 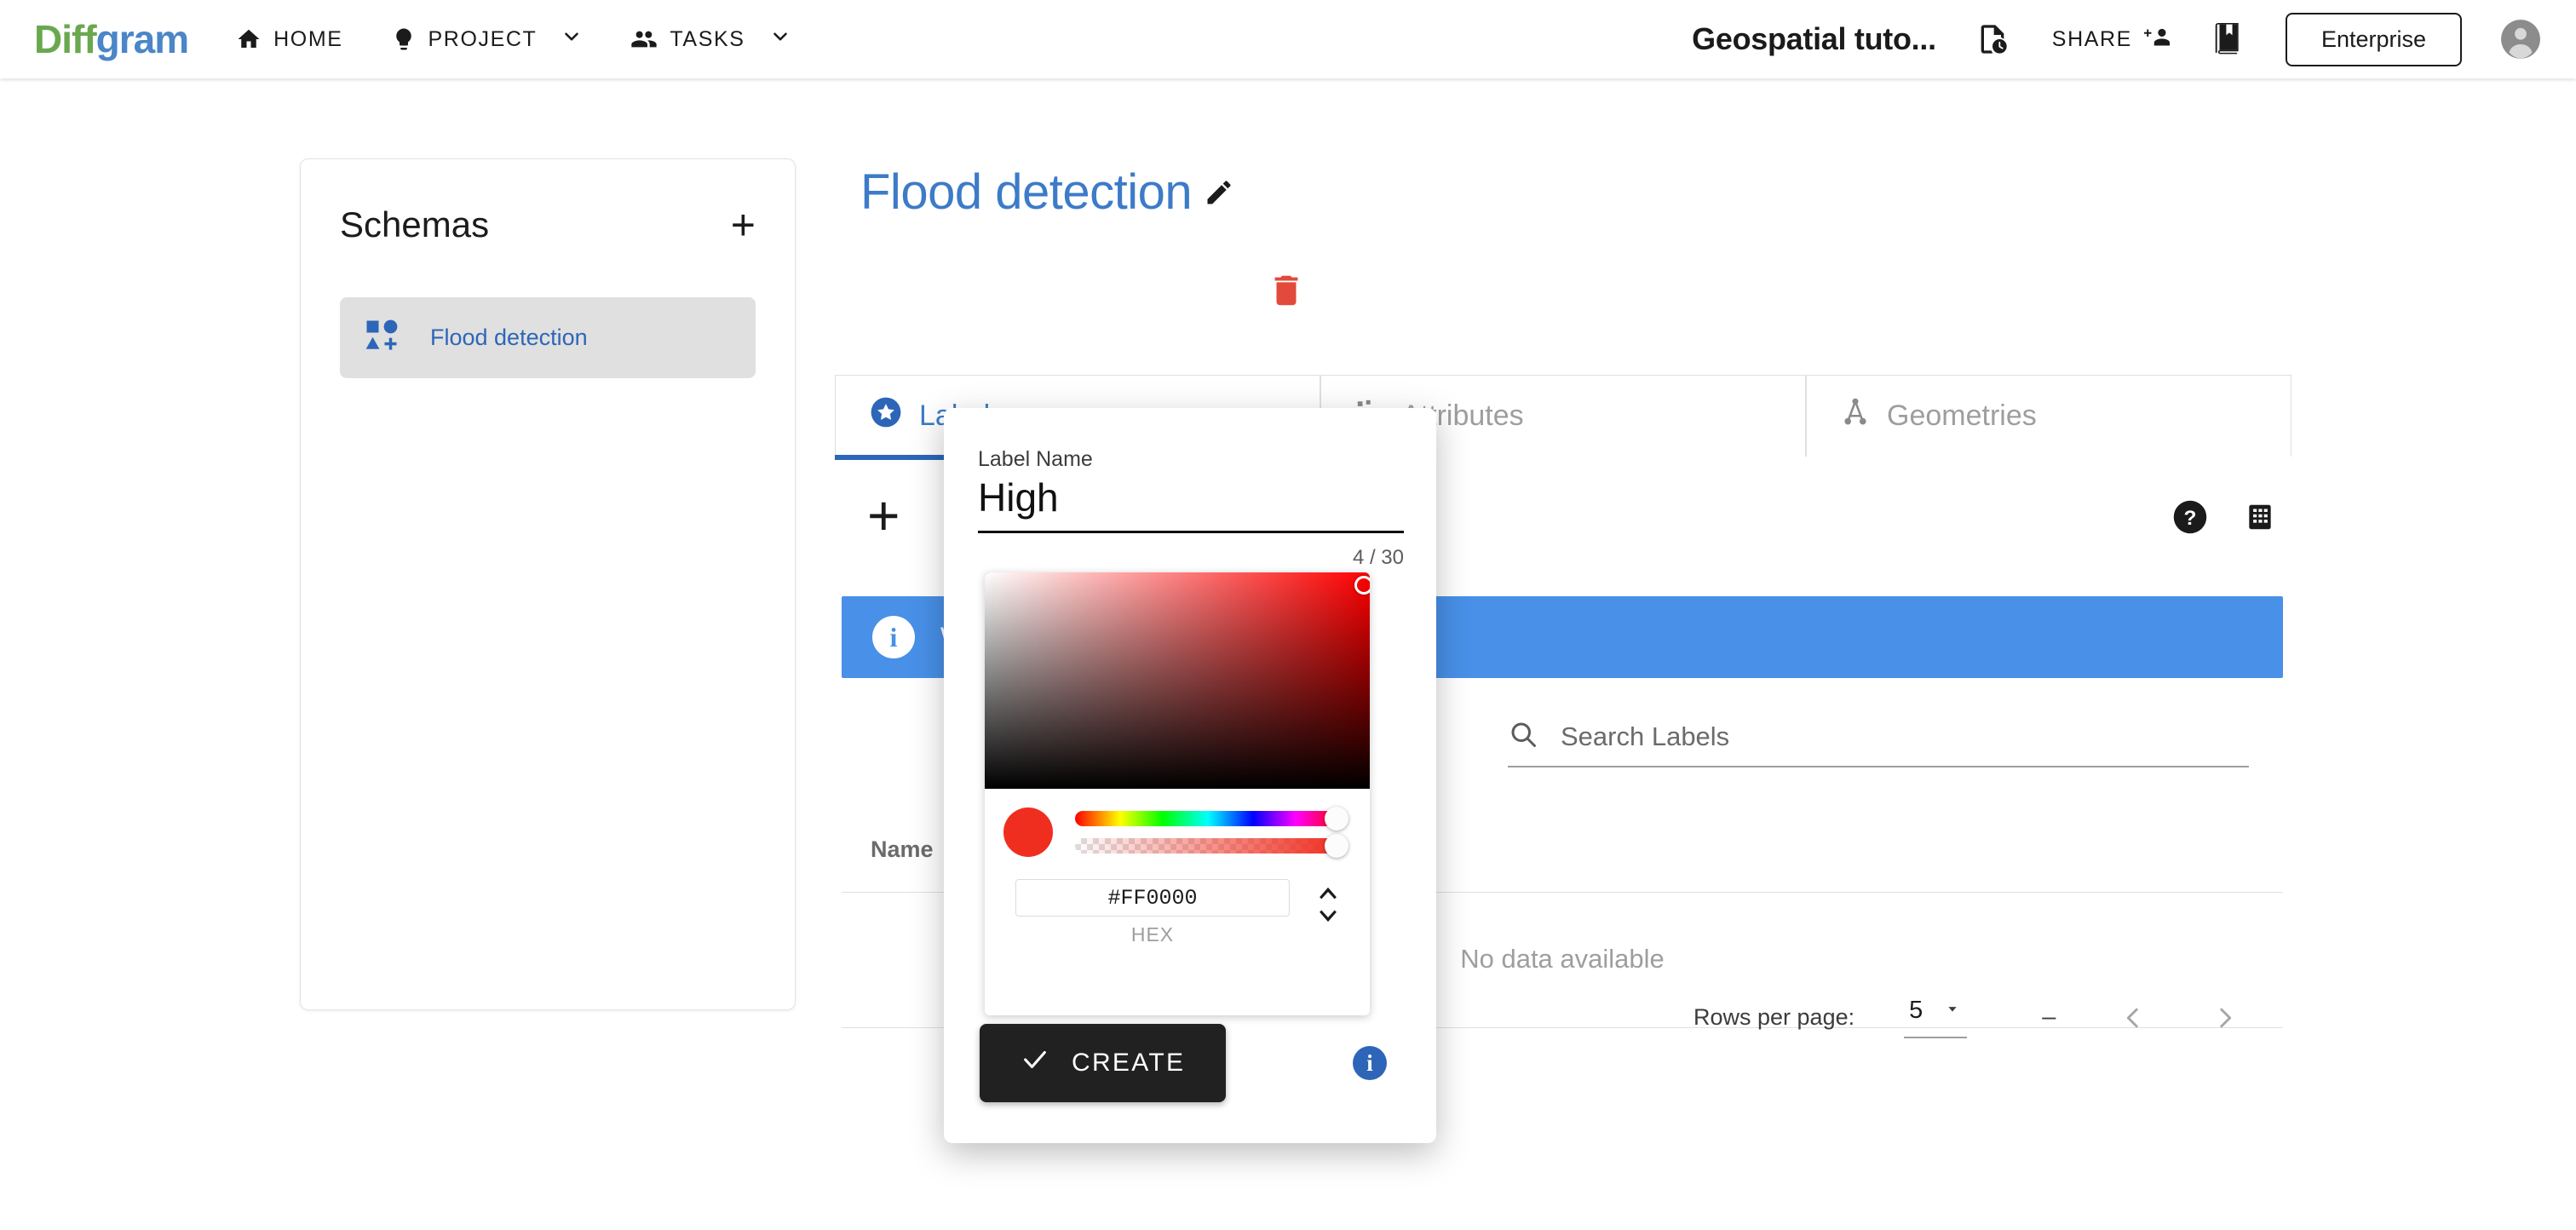 What do you see at coordinates (2260, 519) in the screenshot?
I see `grid-view-icon` at bounding box center [2260, 519].